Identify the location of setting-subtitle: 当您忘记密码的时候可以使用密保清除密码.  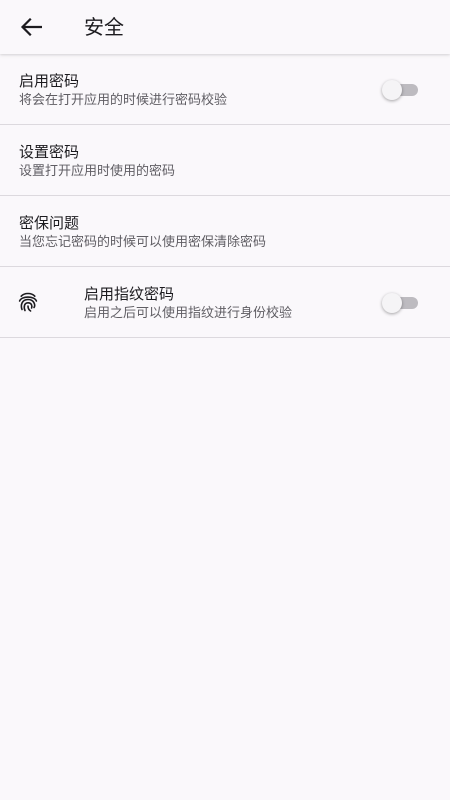
(143, 242).